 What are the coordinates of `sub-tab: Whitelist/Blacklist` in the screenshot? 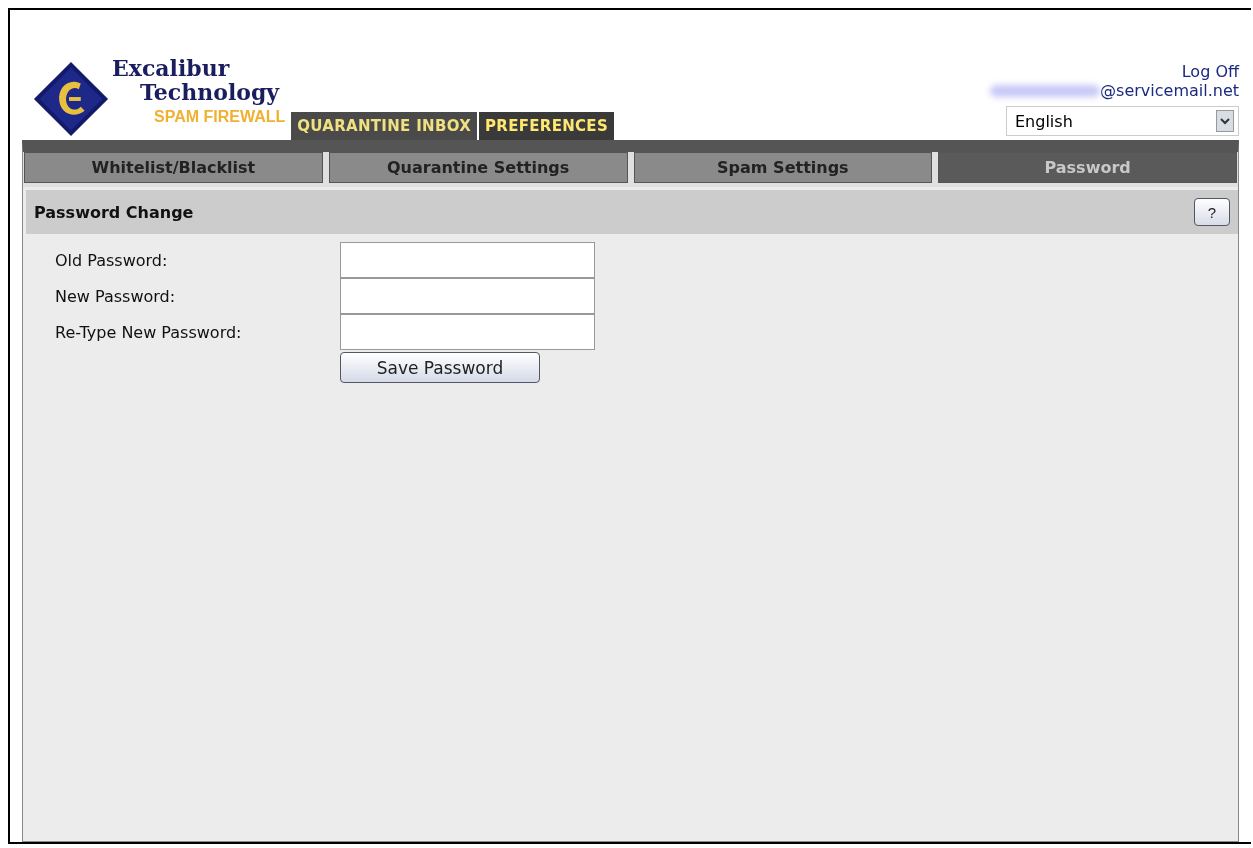 It's located at (173, 167).